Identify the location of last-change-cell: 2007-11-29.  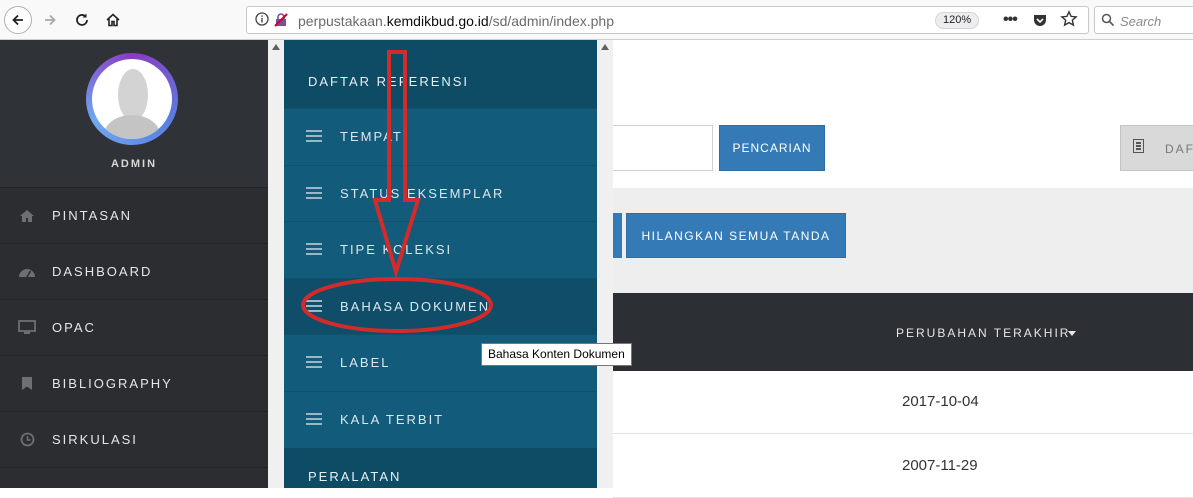
(940, 465).